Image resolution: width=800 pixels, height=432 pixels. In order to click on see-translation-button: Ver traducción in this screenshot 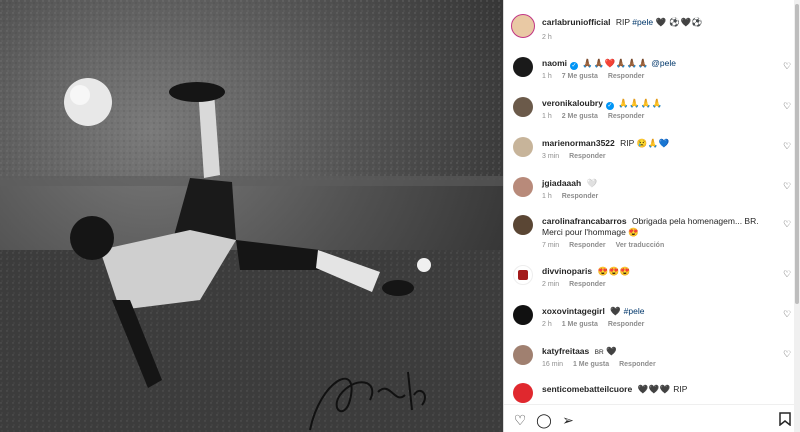, I will do `click(640, 245)`.